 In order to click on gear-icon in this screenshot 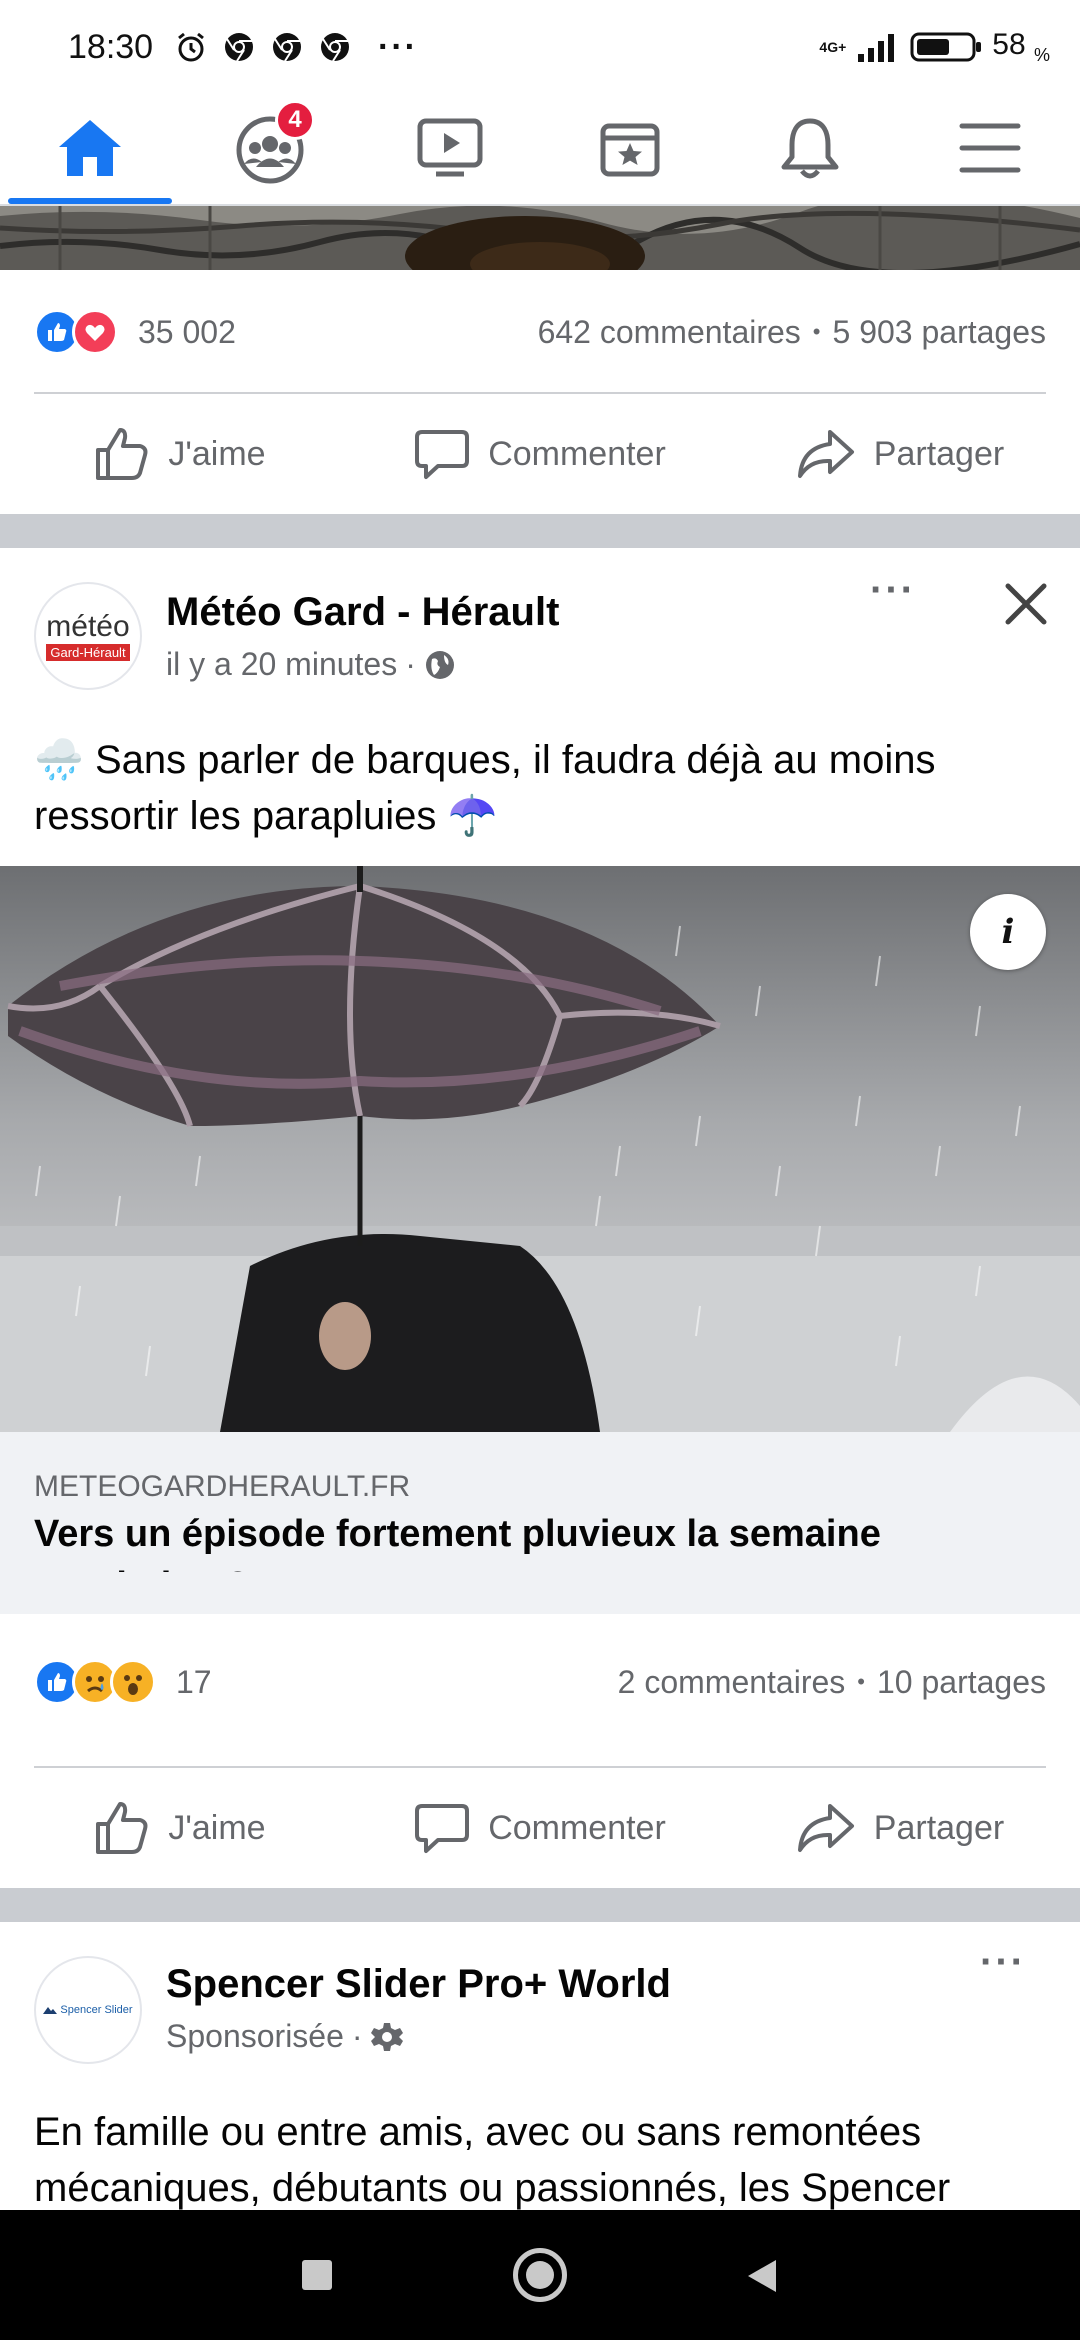, I will do `click(386, 2036)`.